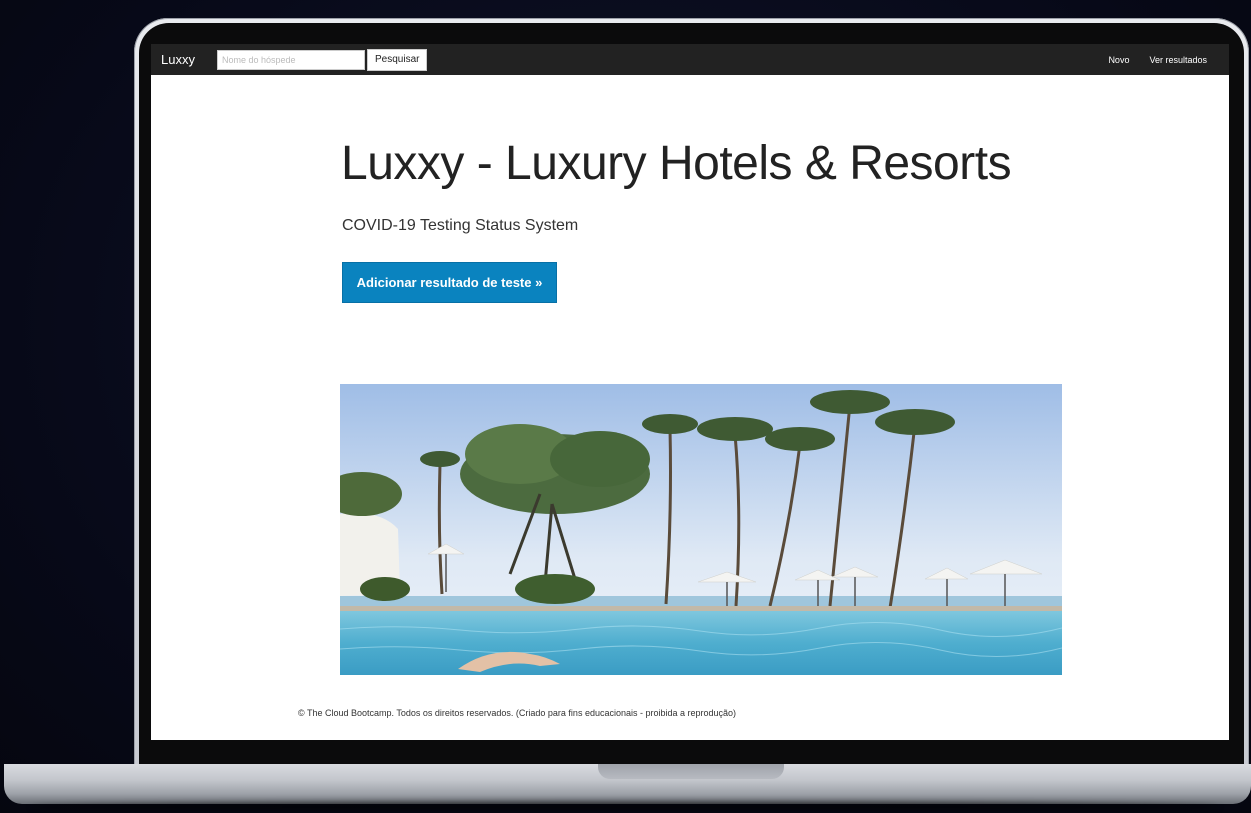 The width and height of the screenshot is (1251, 813). I want to click on page-subtitle: COVID-19 Testing Status System, so click(460, 225).